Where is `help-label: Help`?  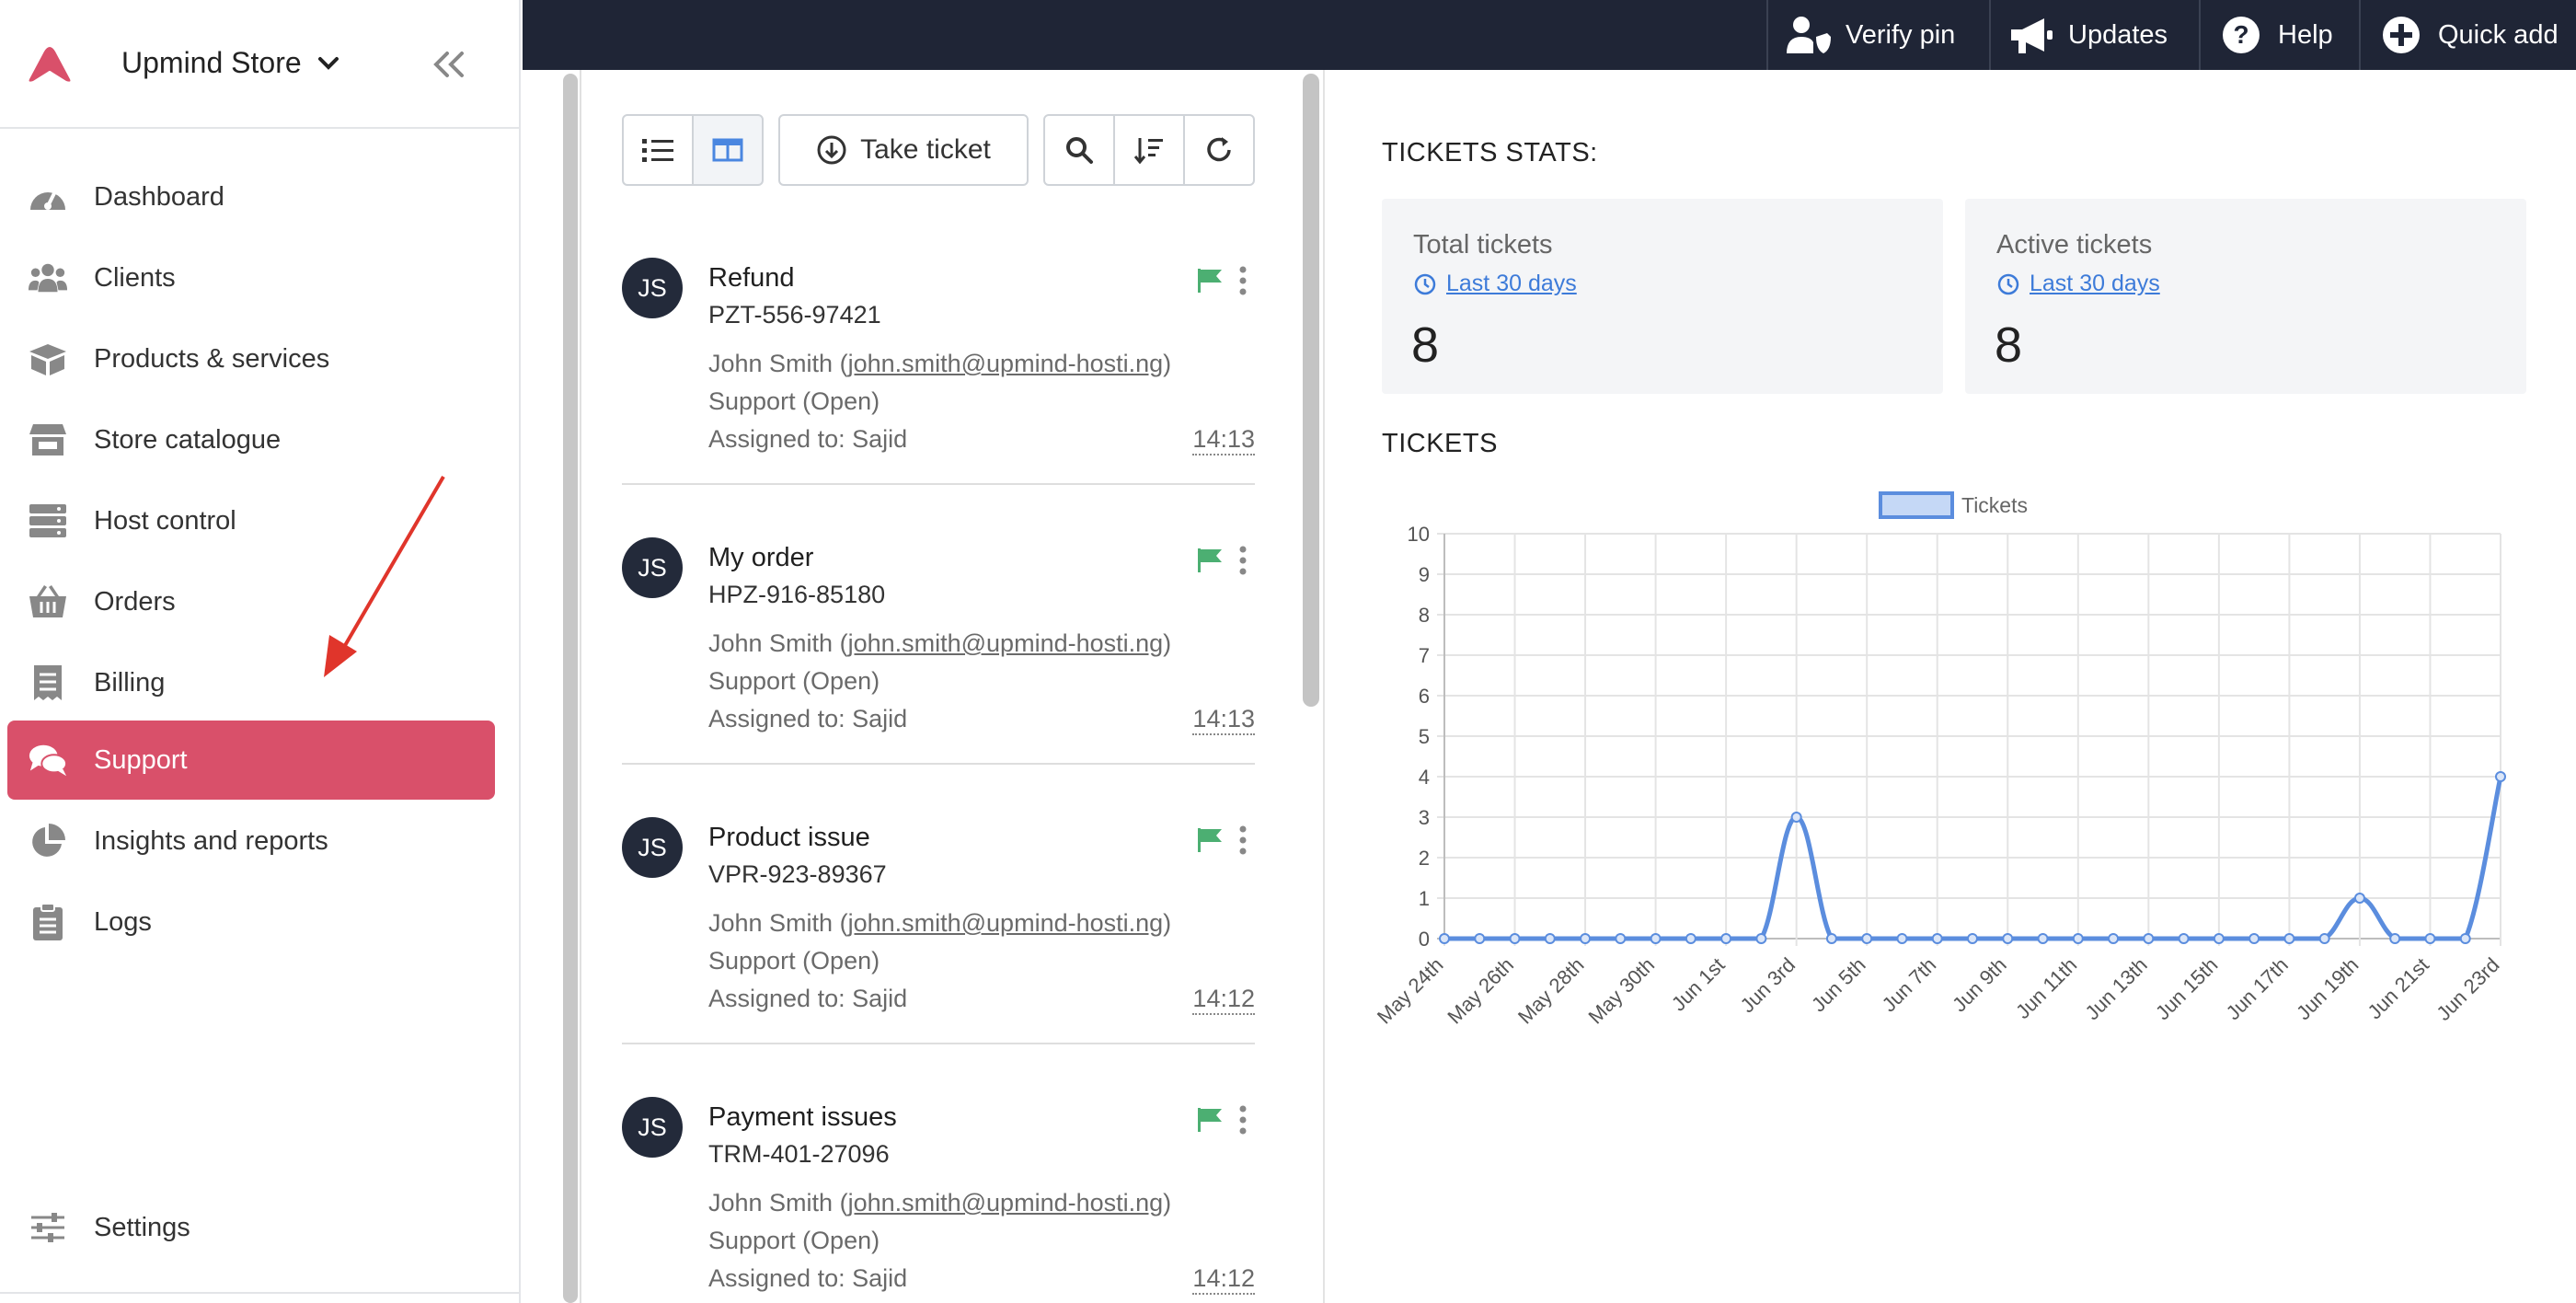
help-label: Help is located at coordinates (2305, 34).